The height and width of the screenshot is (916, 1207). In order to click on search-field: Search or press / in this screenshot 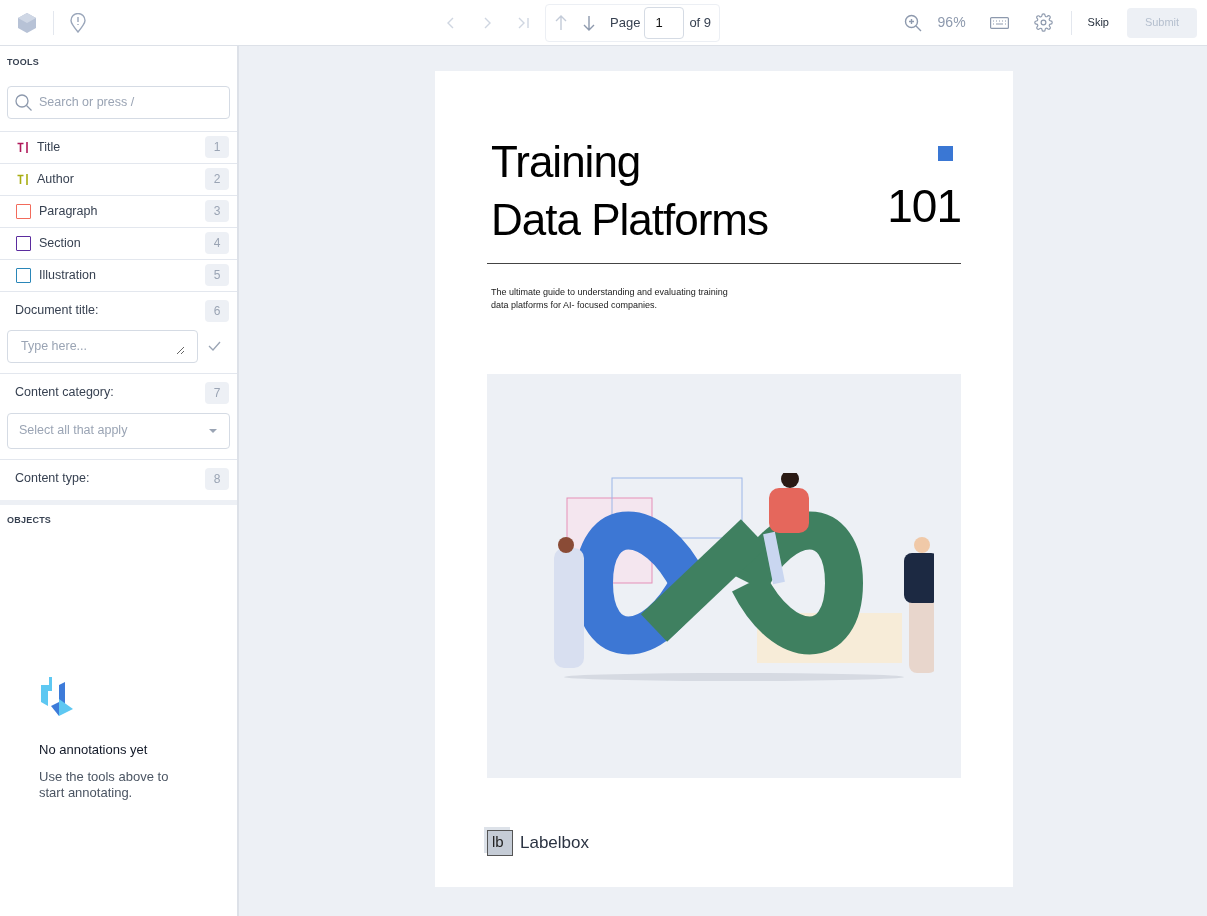, I will do `click(118, 102)`.